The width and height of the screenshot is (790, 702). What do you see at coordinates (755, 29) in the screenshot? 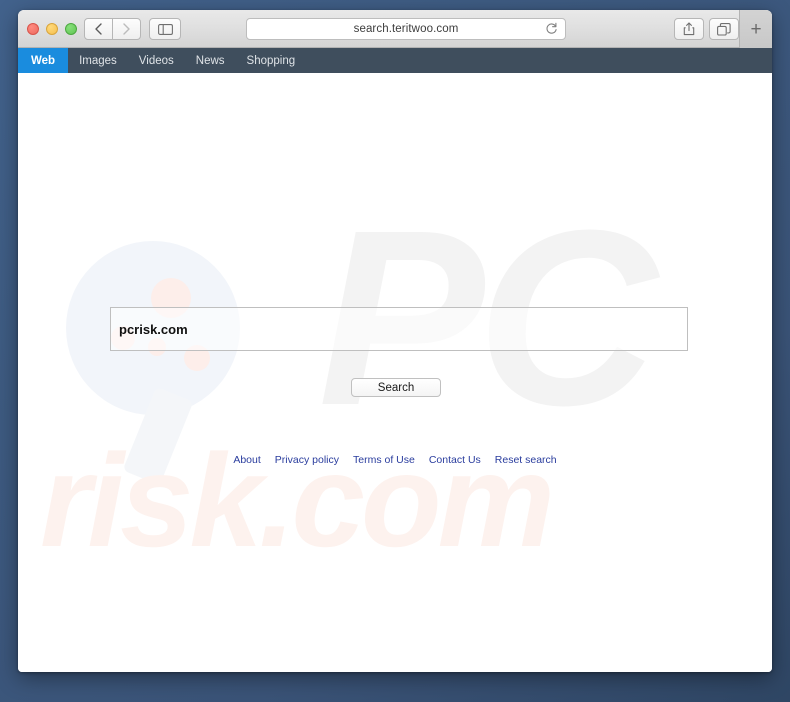
I see `new-tab-button: +` at bounding box center [755, 29].